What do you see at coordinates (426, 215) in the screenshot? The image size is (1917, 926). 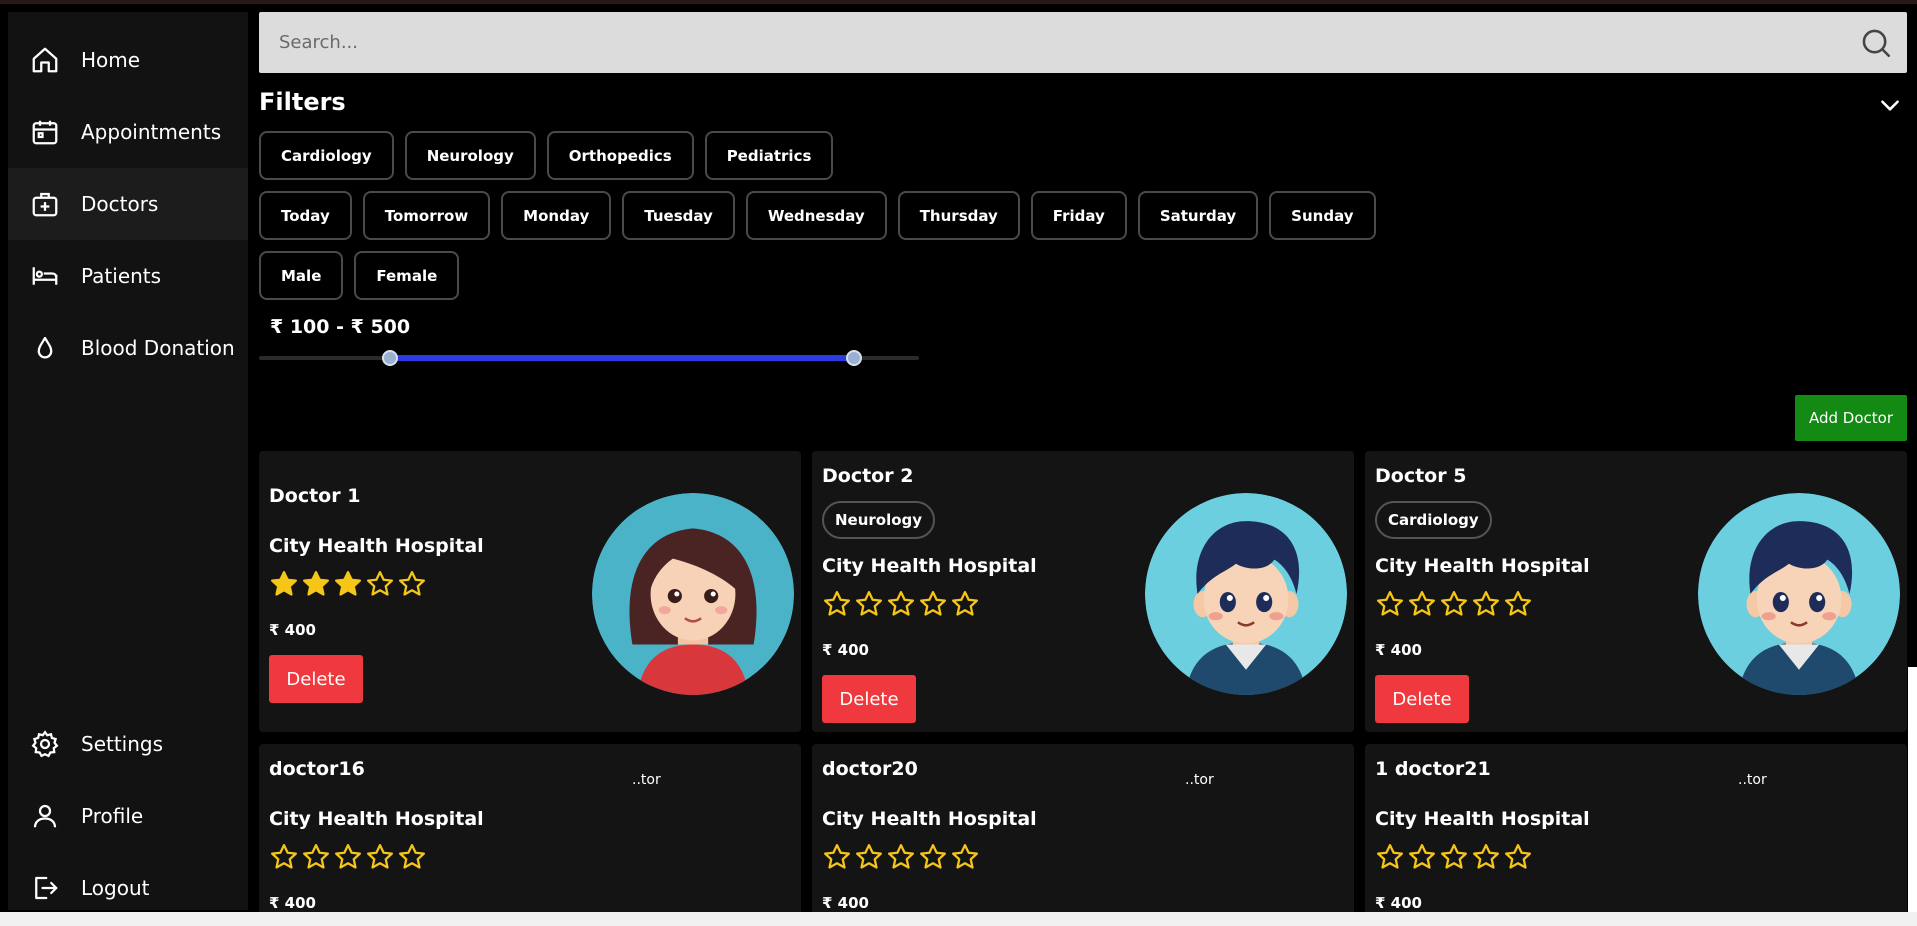 I see `day-chip-tomorrow: Tomorrow` at bounding box center [426, 215].